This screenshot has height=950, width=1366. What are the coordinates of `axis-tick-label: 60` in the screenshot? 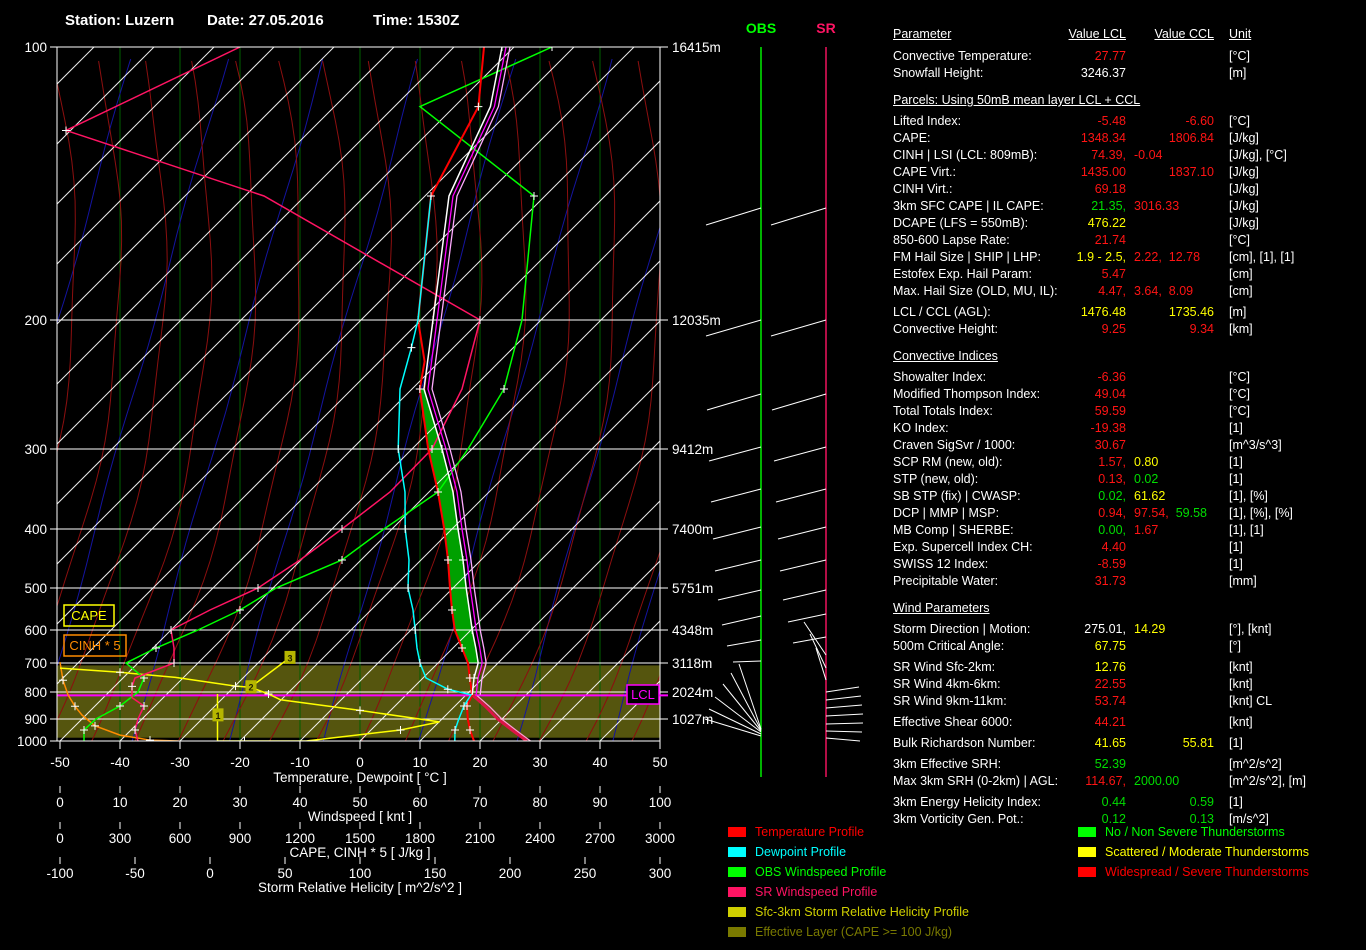 It's located at (419, 802).